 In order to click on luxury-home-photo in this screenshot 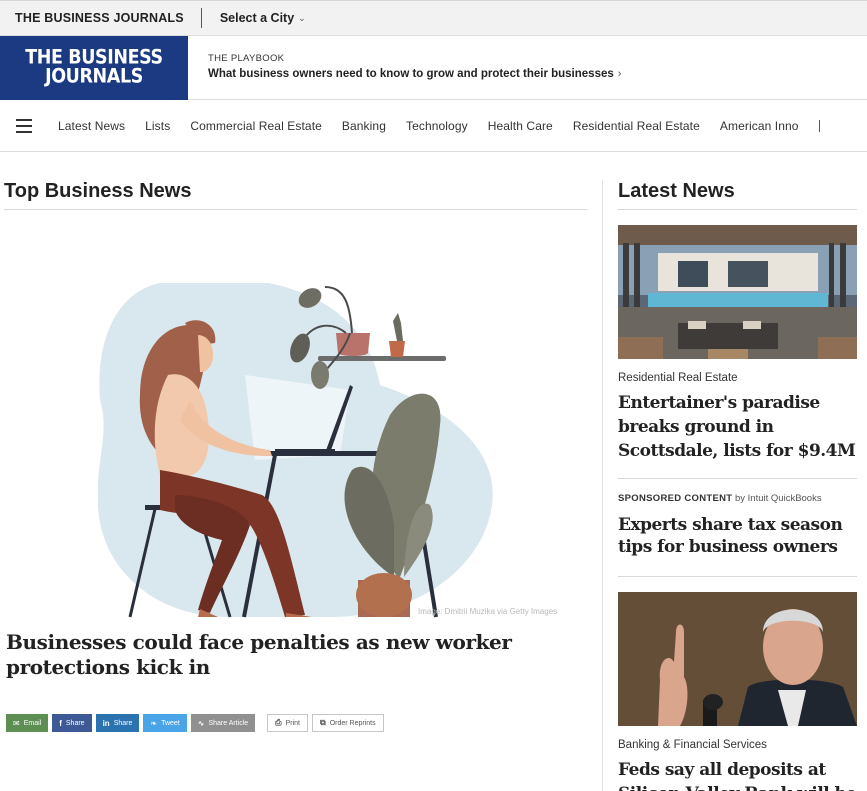, I will do `click(737, 292)`.